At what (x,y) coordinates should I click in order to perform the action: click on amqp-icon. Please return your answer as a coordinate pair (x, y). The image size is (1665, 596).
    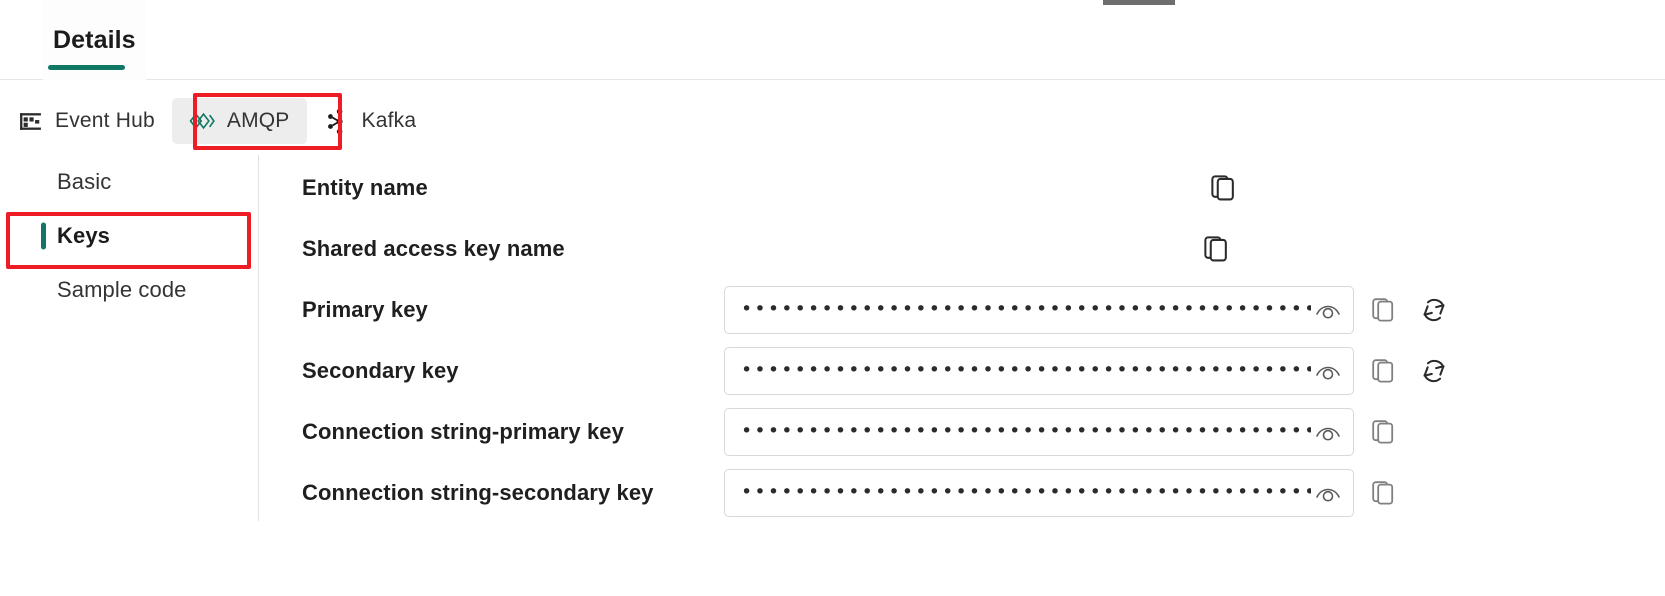
    Looking at the image, I should click on (202, 121).